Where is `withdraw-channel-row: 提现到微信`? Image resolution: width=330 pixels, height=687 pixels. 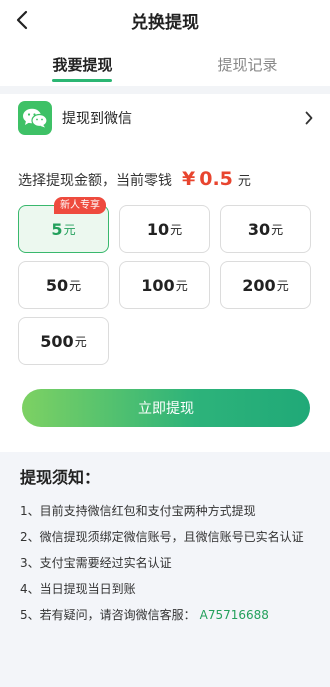 withdraw-channel-row: 提现到微信 is located at coordinates (165, 118).